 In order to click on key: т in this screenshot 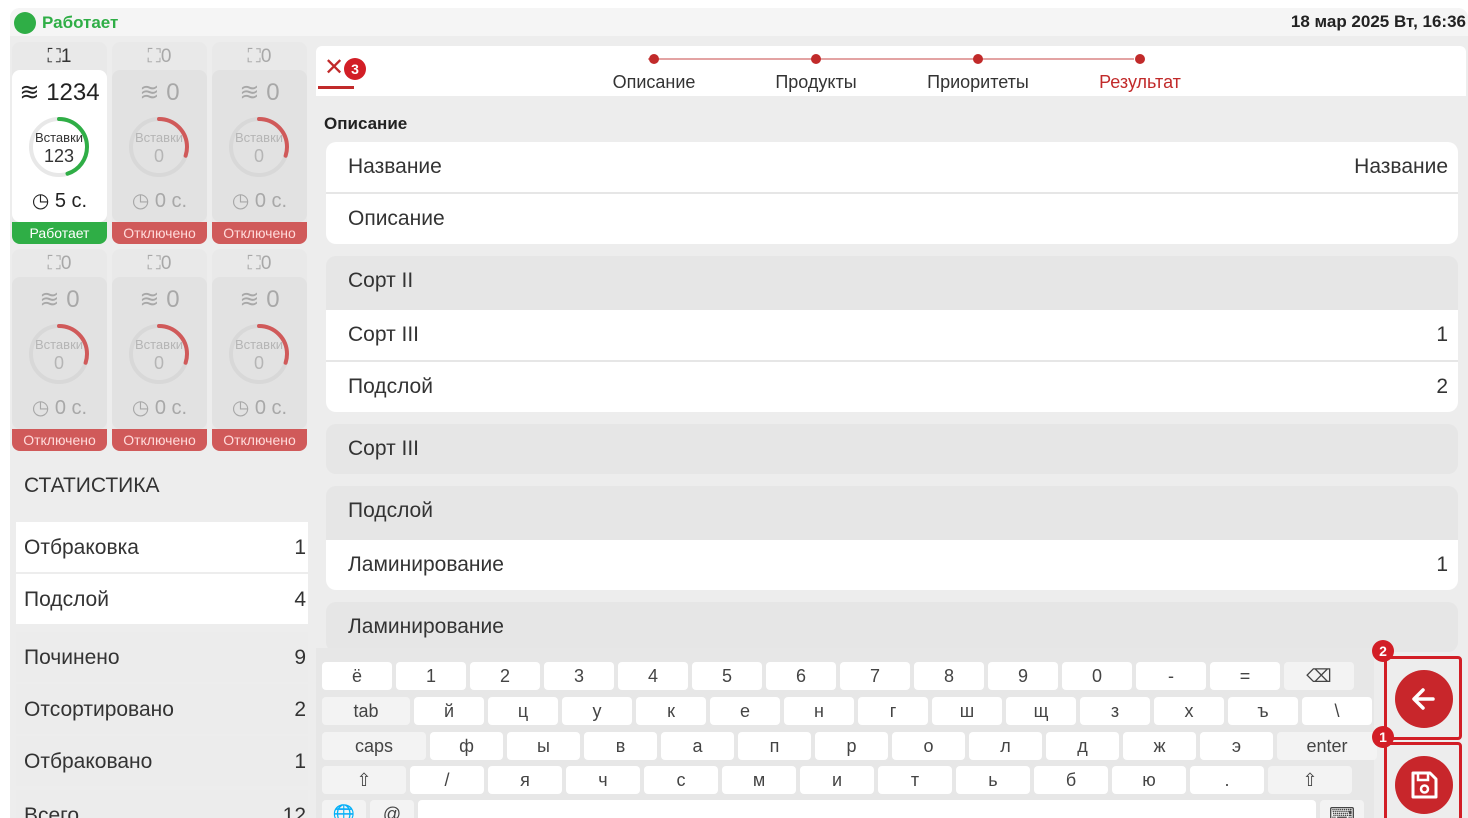, I will do `click(915, 780)`.